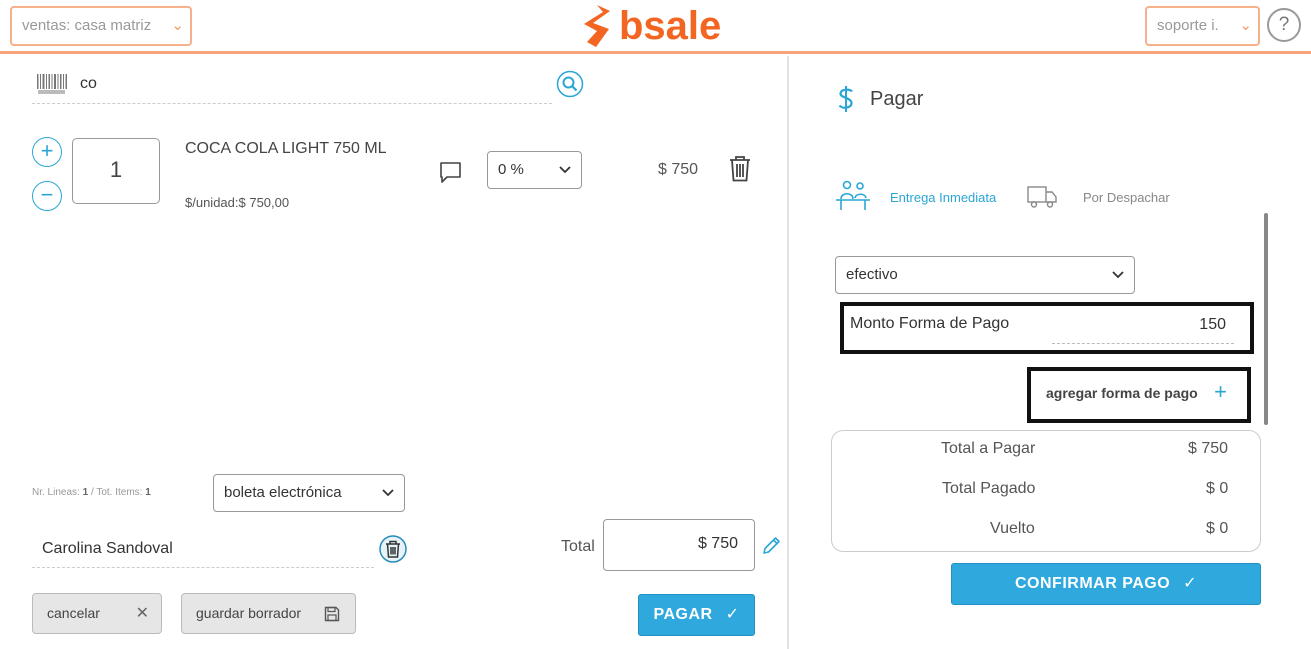  Describe the element at coordinates (845, 99) in the screenshot. I see `dollar-icon` at that location.